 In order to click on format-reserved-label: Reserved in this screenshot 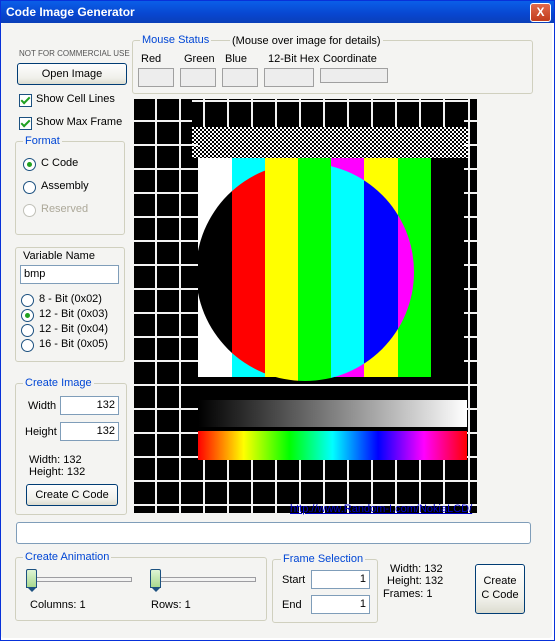, I will do `click(65, 209)`.